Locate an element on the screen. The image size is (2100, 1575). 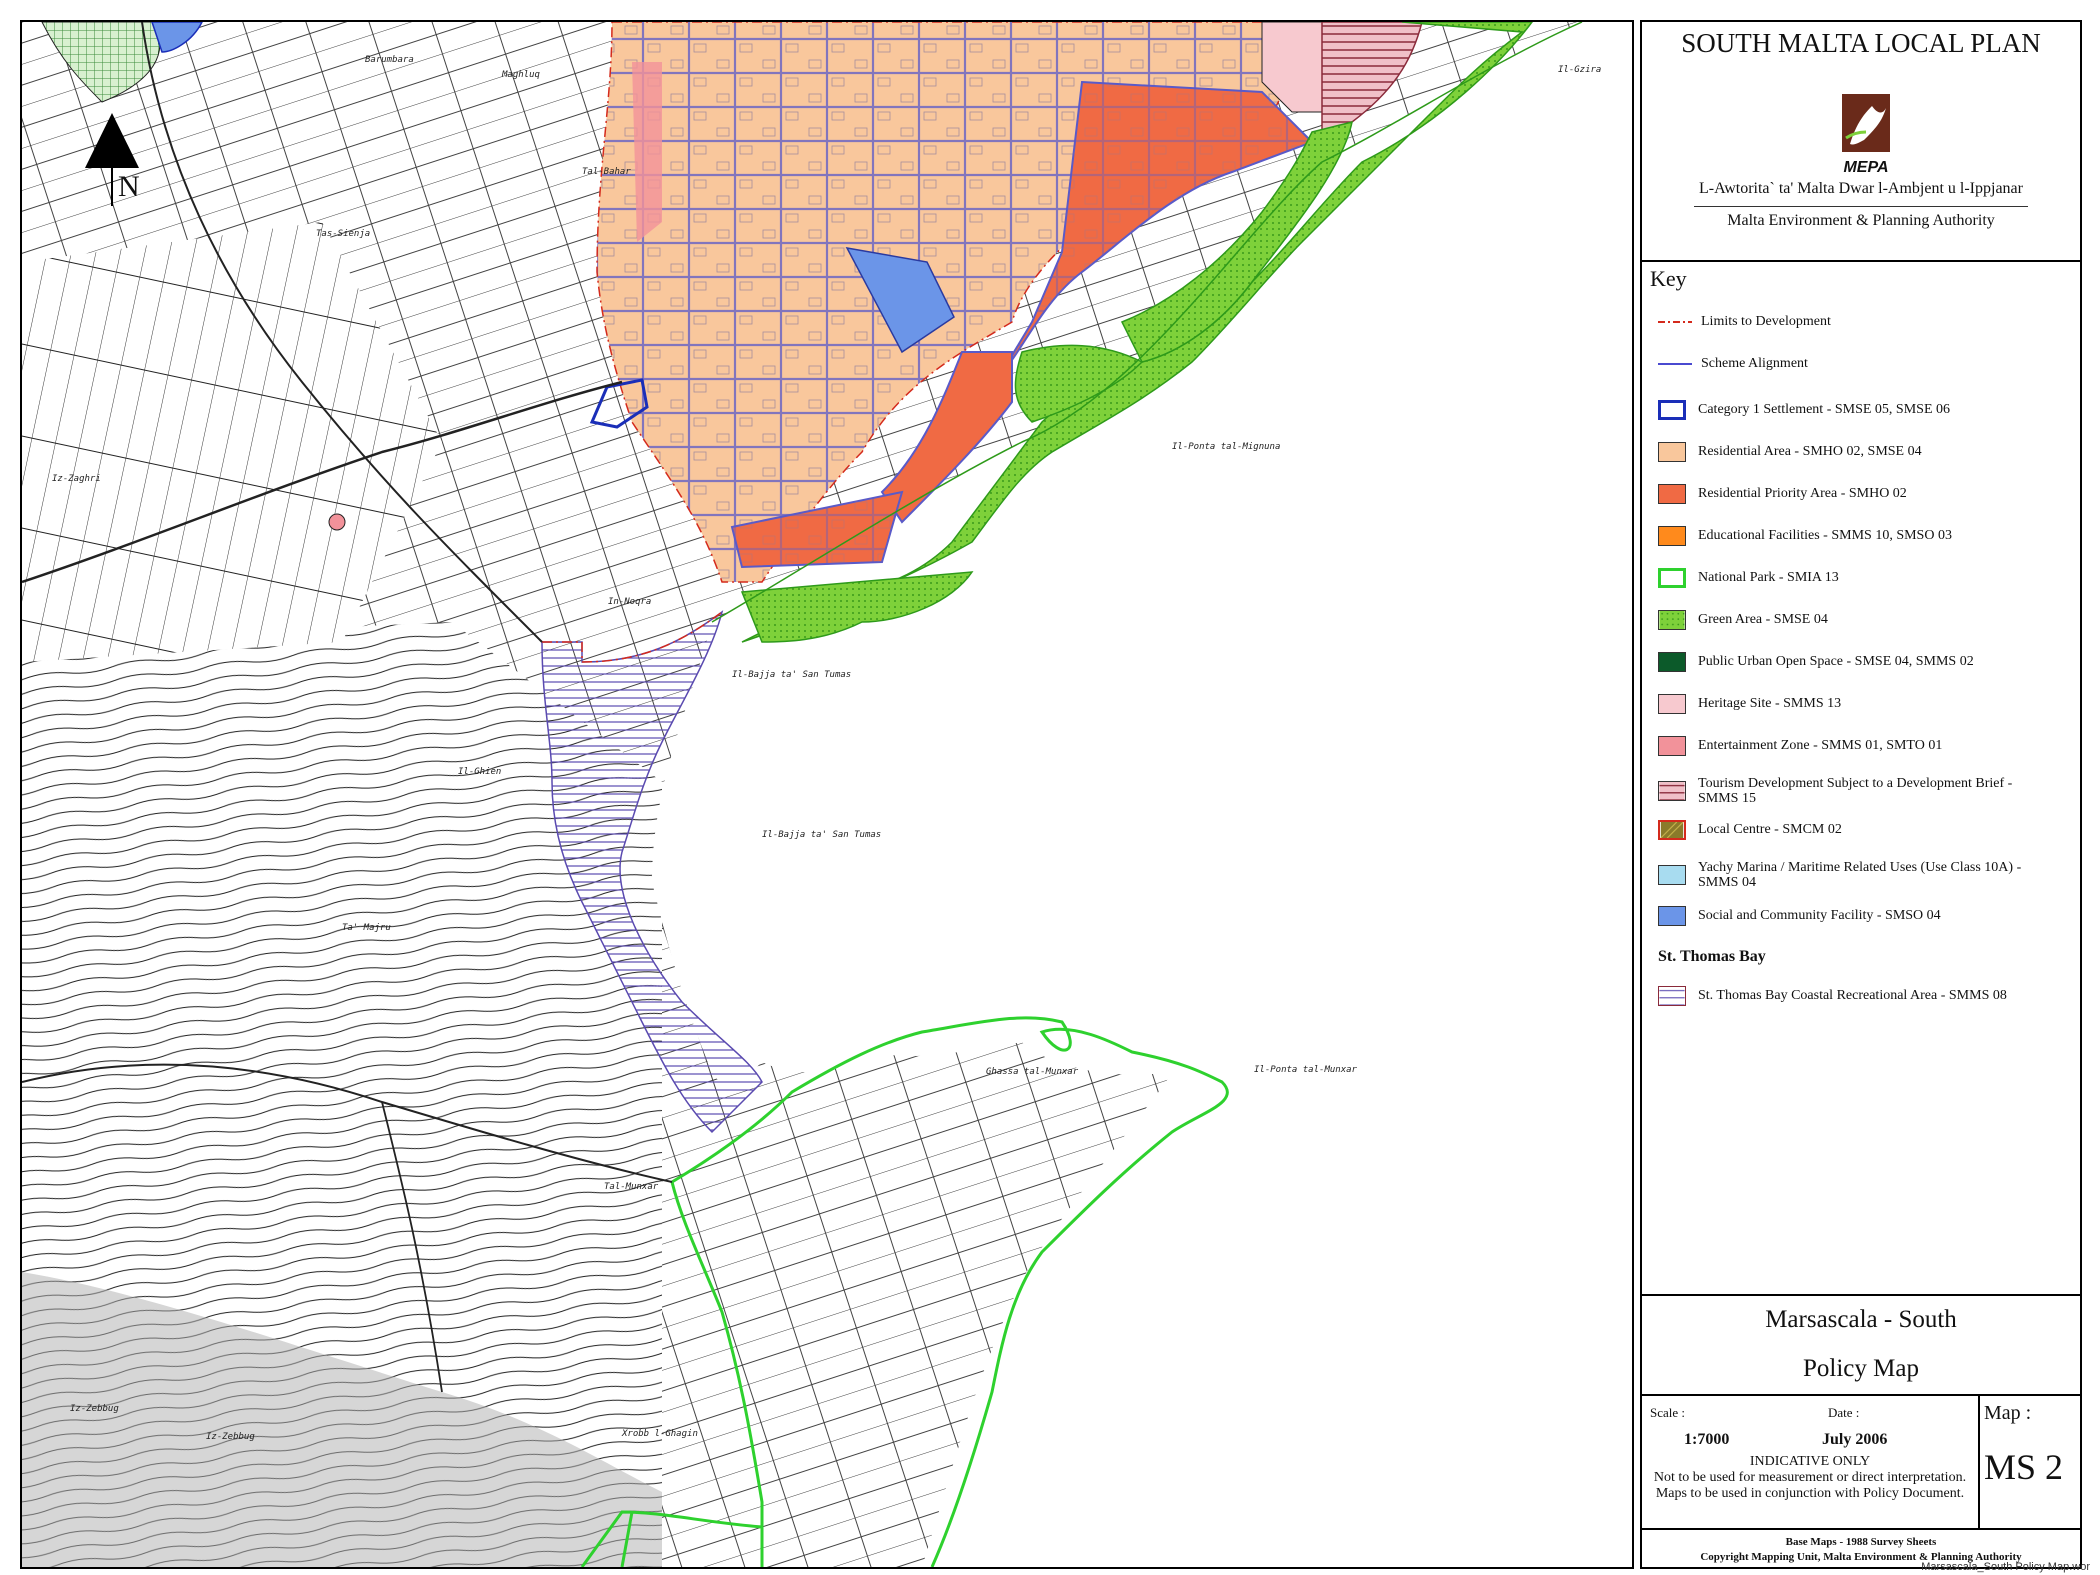
legend-label: Residential Area - SMHO 02, SMSE 04 is located at coordinates (1810, 451).